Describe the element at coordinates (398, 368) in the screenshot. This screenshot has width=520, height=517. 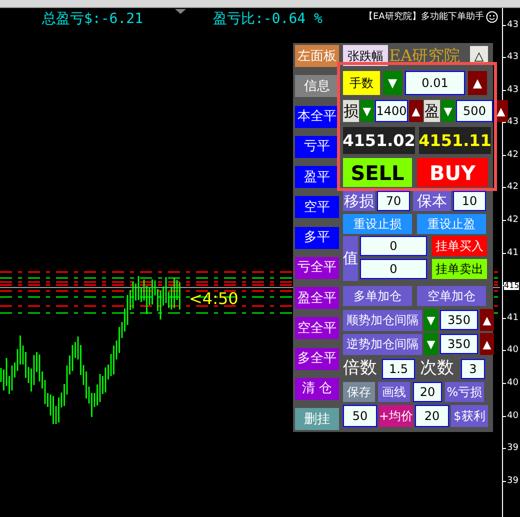
I see `multiplier-field: 1.5` at that location.